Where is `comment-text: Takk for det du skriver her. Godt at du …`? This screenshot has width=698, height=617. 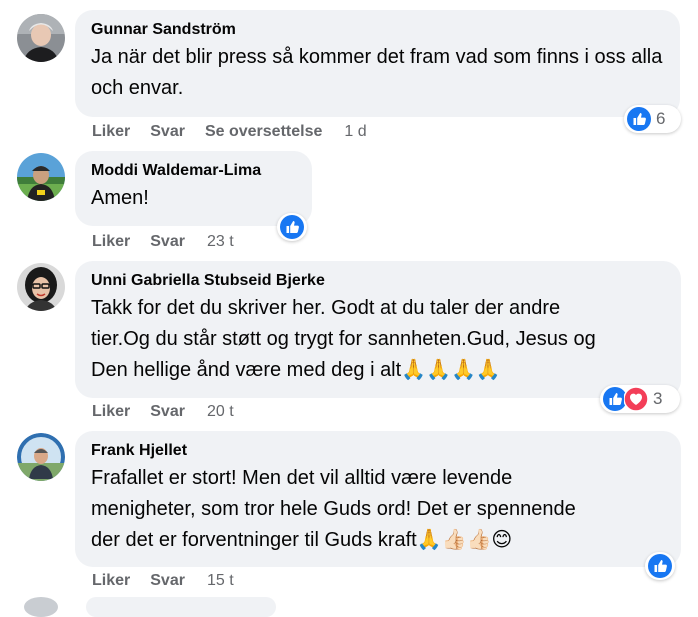
comment-text: Takk for det du skriver her. Godt at du … is located at coordinates (378, 339).